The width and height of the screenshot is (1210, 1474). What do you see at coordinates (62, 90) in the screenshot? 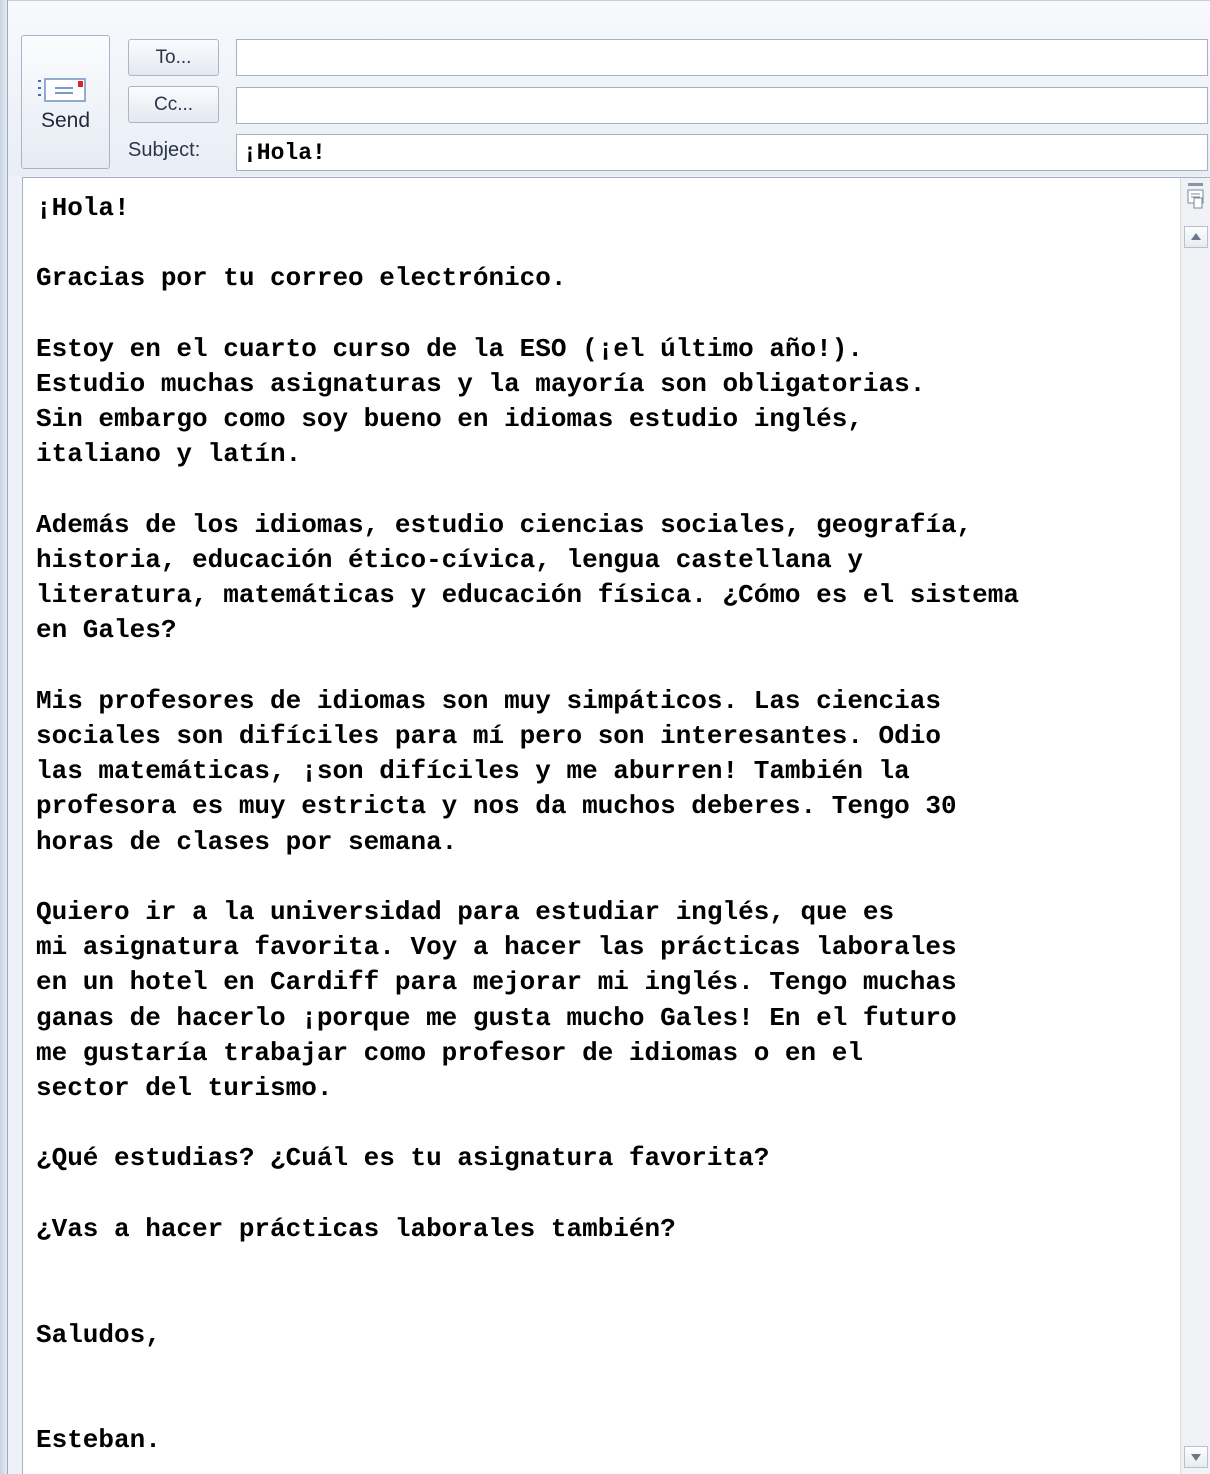
I see `envelope-send-icon` at bounding box center [62, 90].